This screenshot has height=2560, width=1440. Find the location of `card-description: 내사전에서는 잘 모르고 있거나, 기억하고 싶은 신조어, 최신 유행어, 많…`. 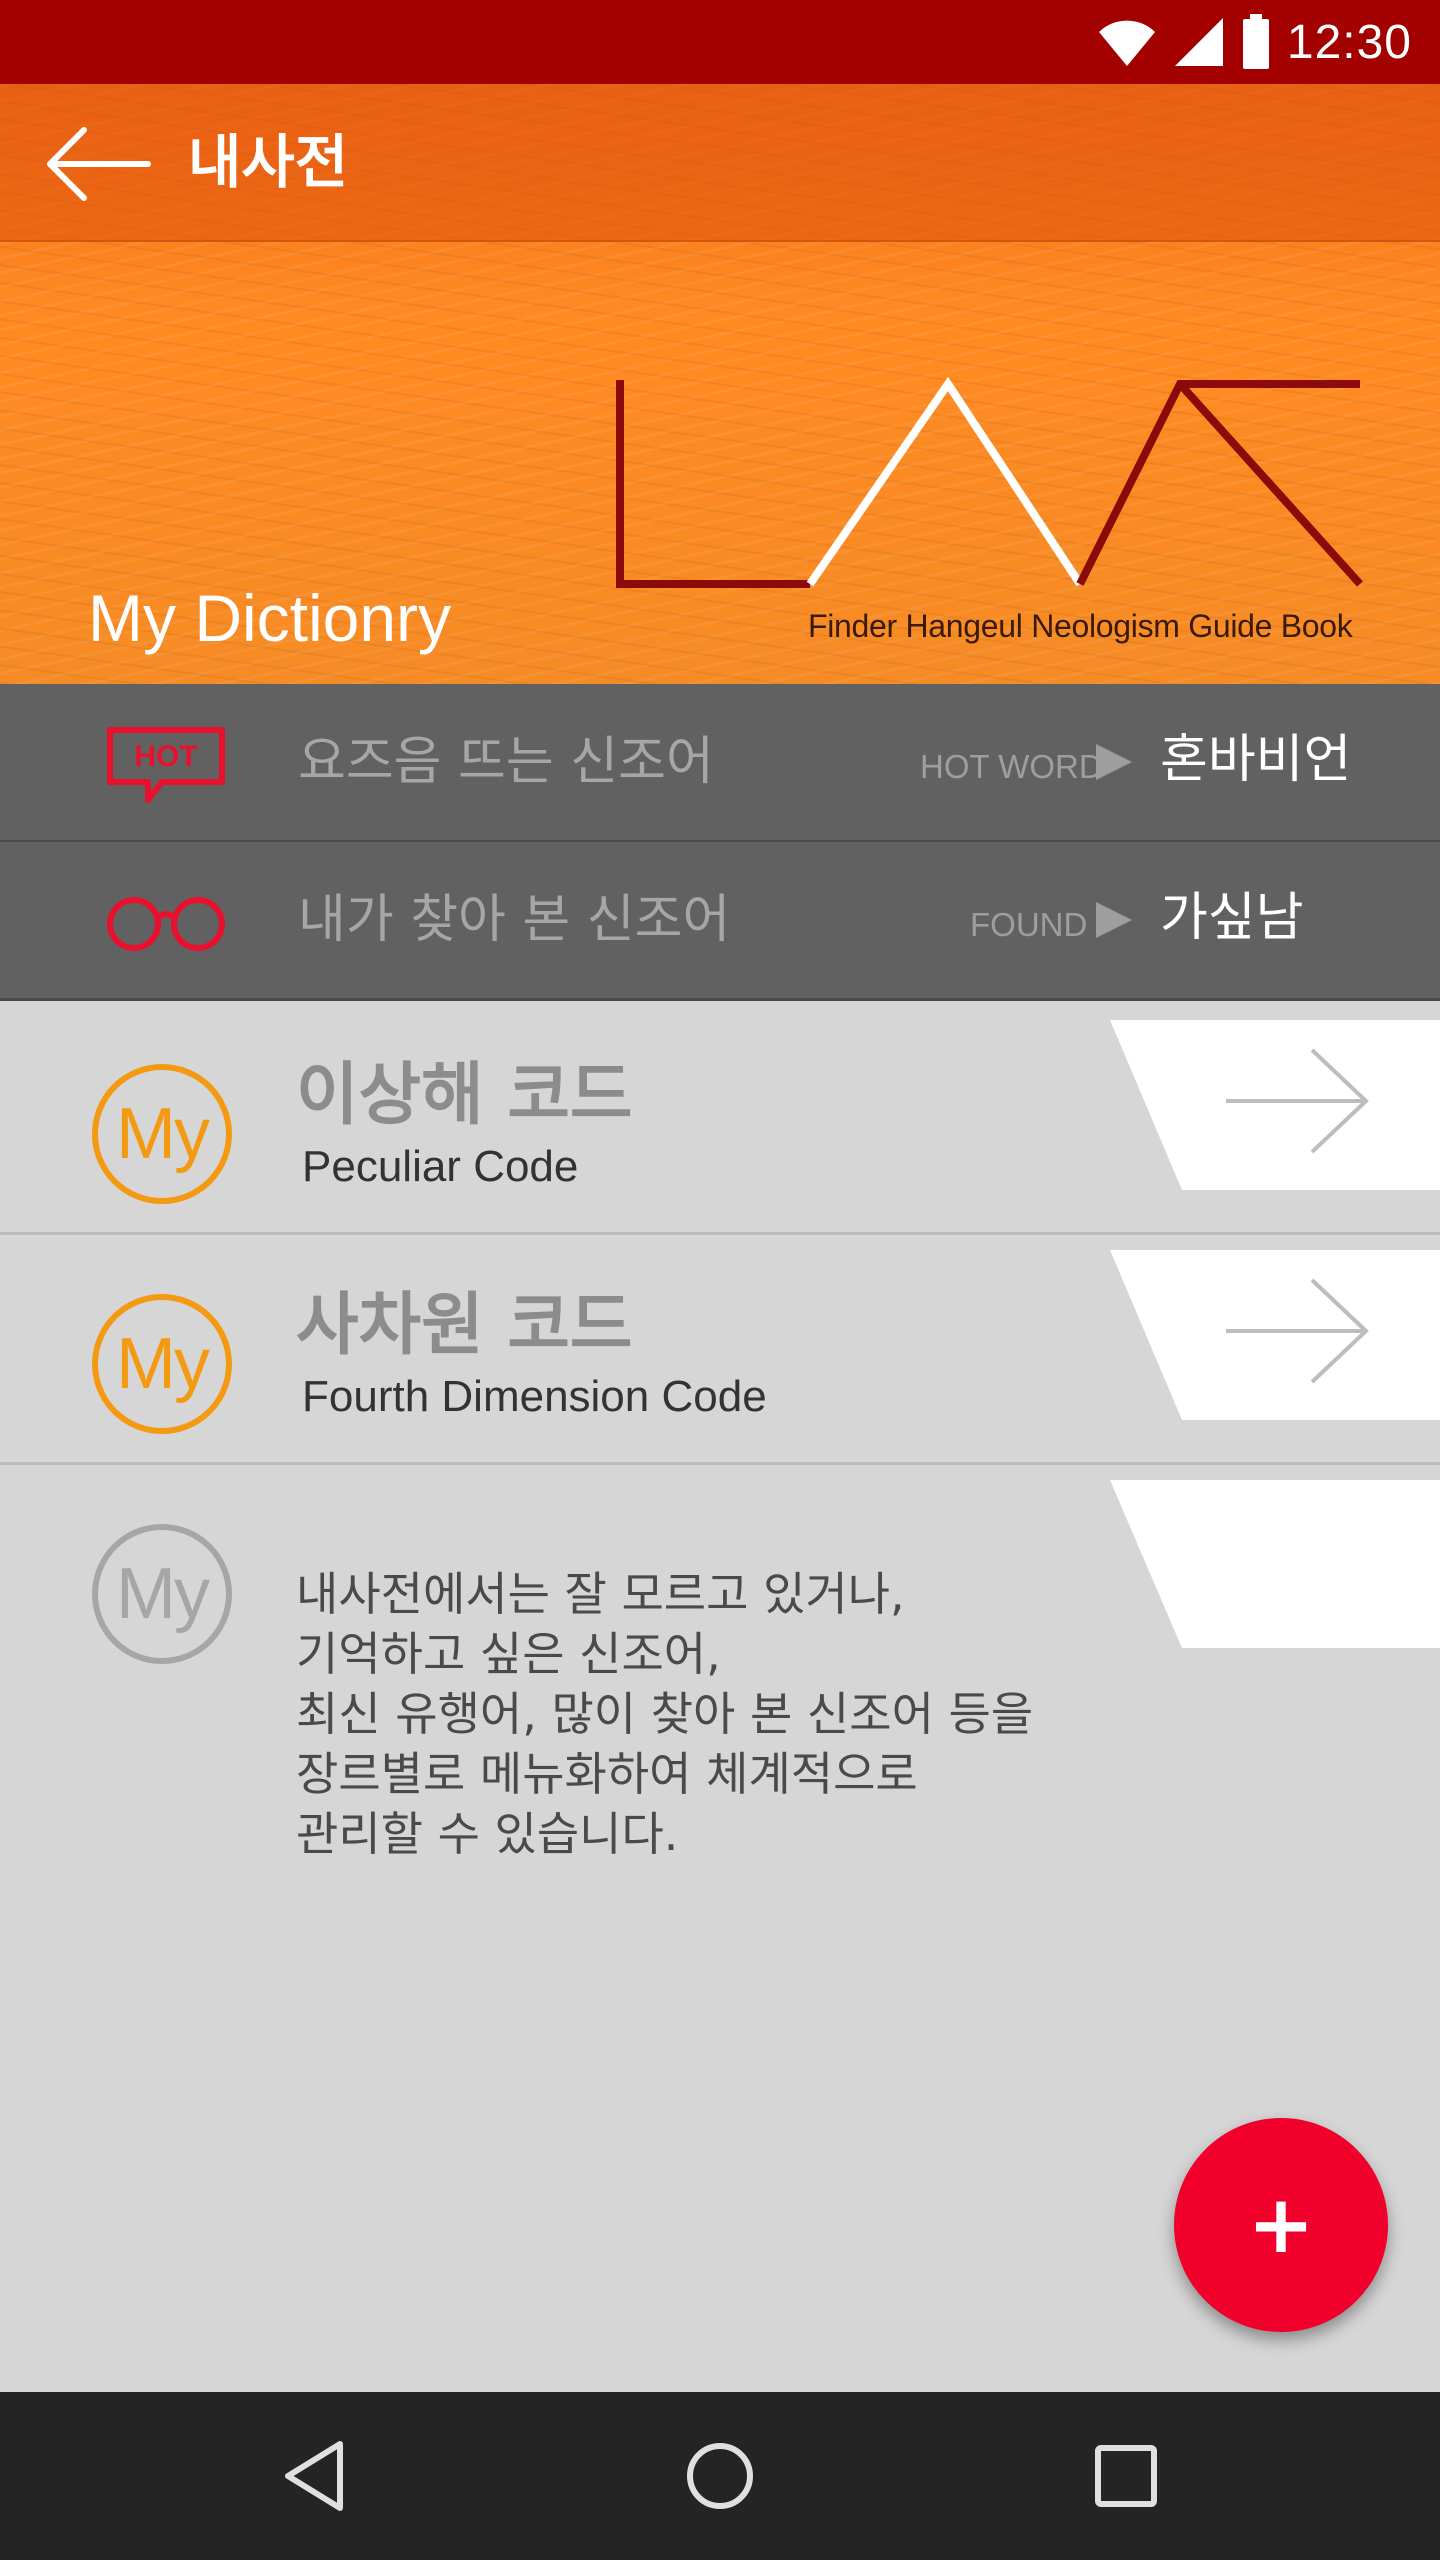

card-description: 내사전에서는 잘 모르고 있거나, 기억하고 싶은 신조어, 최신 유행어, 많… is located at coordinates (665, 1714).